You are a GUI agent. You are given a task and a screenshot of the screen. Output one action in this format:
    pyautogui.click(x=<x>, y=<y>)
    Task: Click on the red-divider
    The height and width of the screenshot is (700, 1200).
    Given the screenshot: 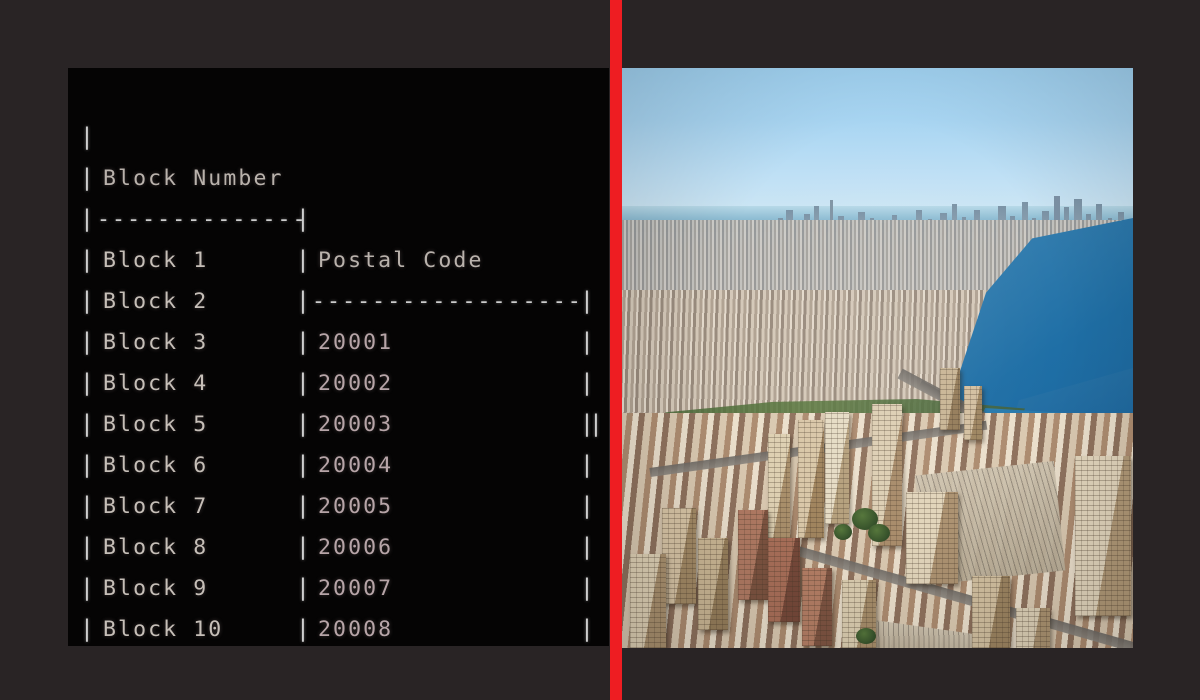 What is the action you would take?
    pyautogui.click(x=616, y=350)
    